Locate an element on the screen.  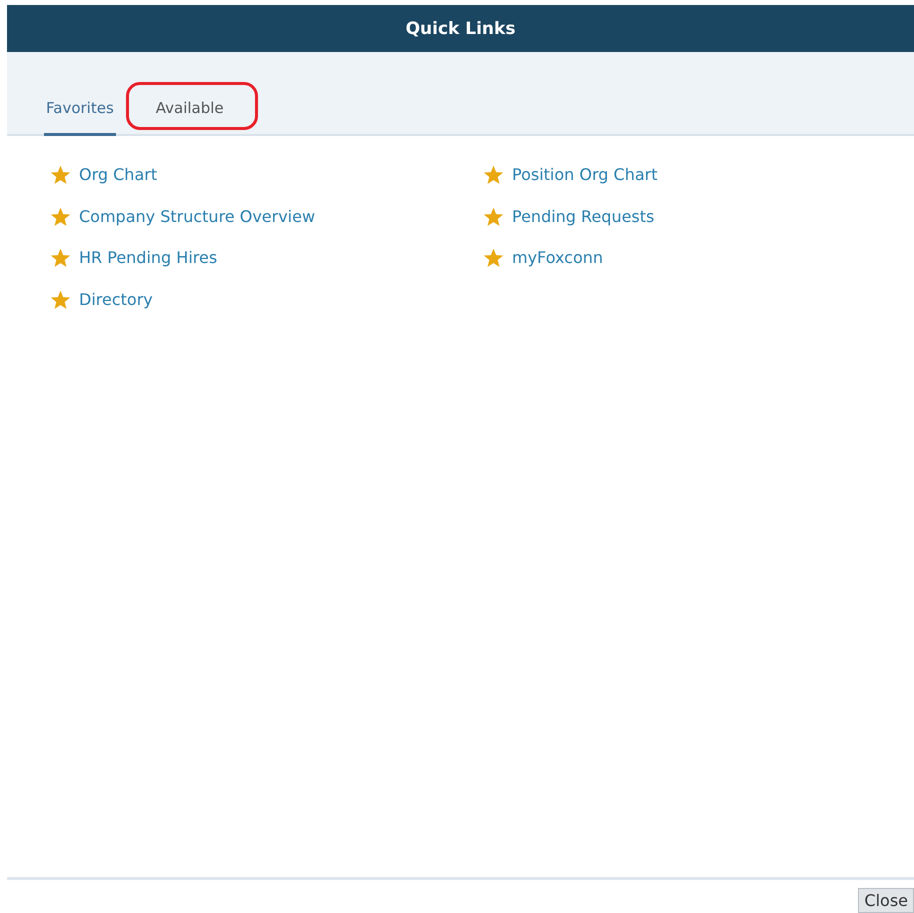
quick-link: Directory is located at coordinates (116, 299).